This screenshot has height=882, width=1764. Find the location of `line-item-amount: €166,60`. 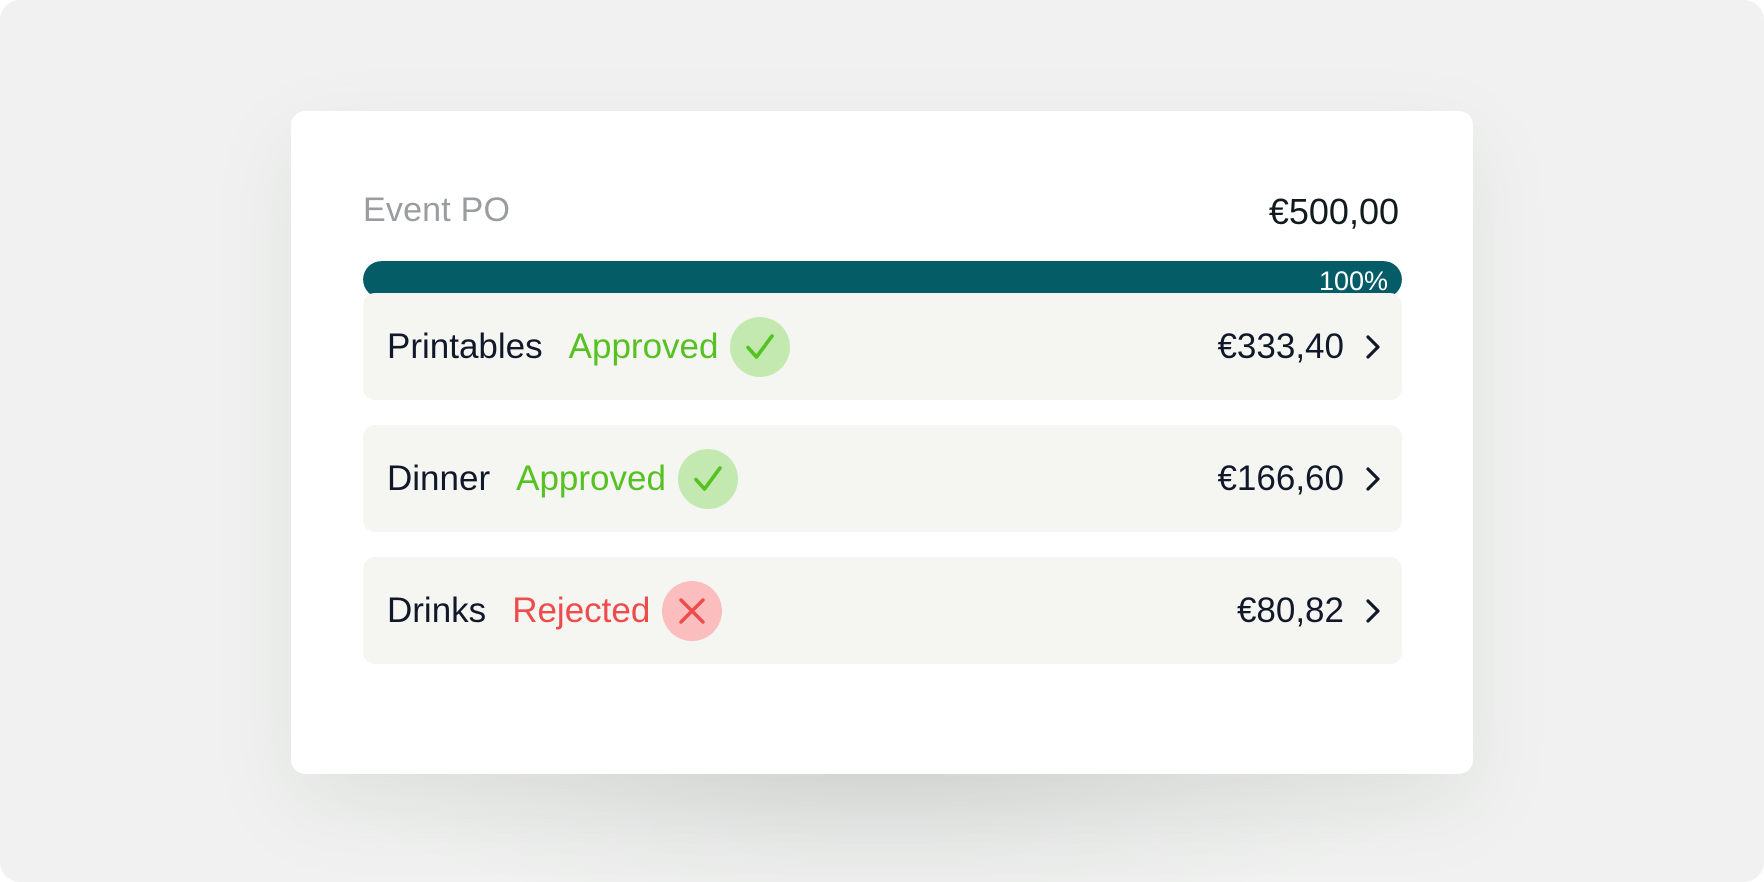

line-item-amount: €166,60 is located at coordinates (1280, 478).